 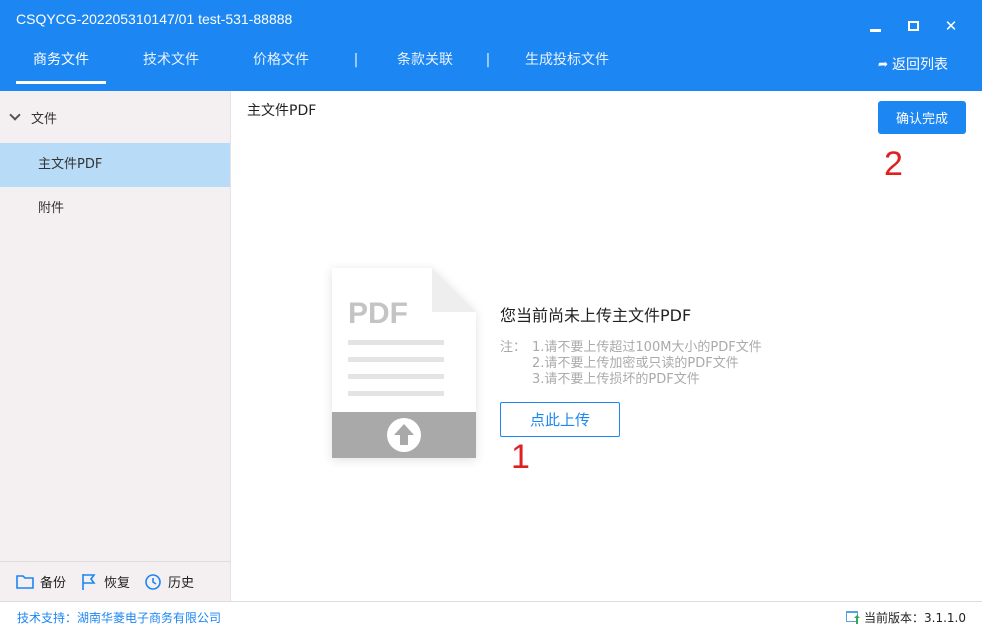 I want to click on tree-root-files: 文件, so click(x=115, y=117).